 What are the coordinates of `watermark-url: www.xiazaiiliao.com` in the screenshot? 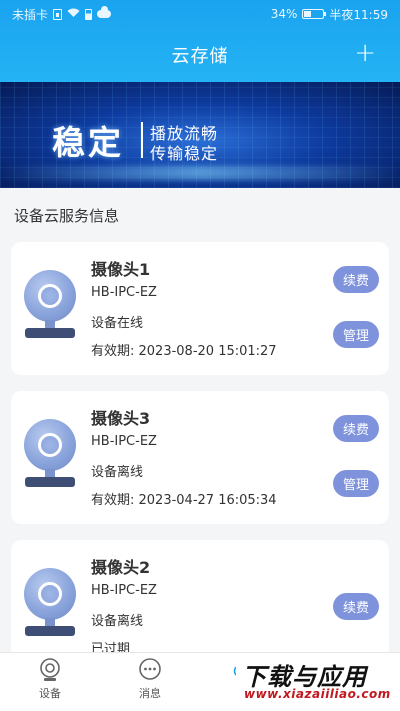 It's located at (317, 694).